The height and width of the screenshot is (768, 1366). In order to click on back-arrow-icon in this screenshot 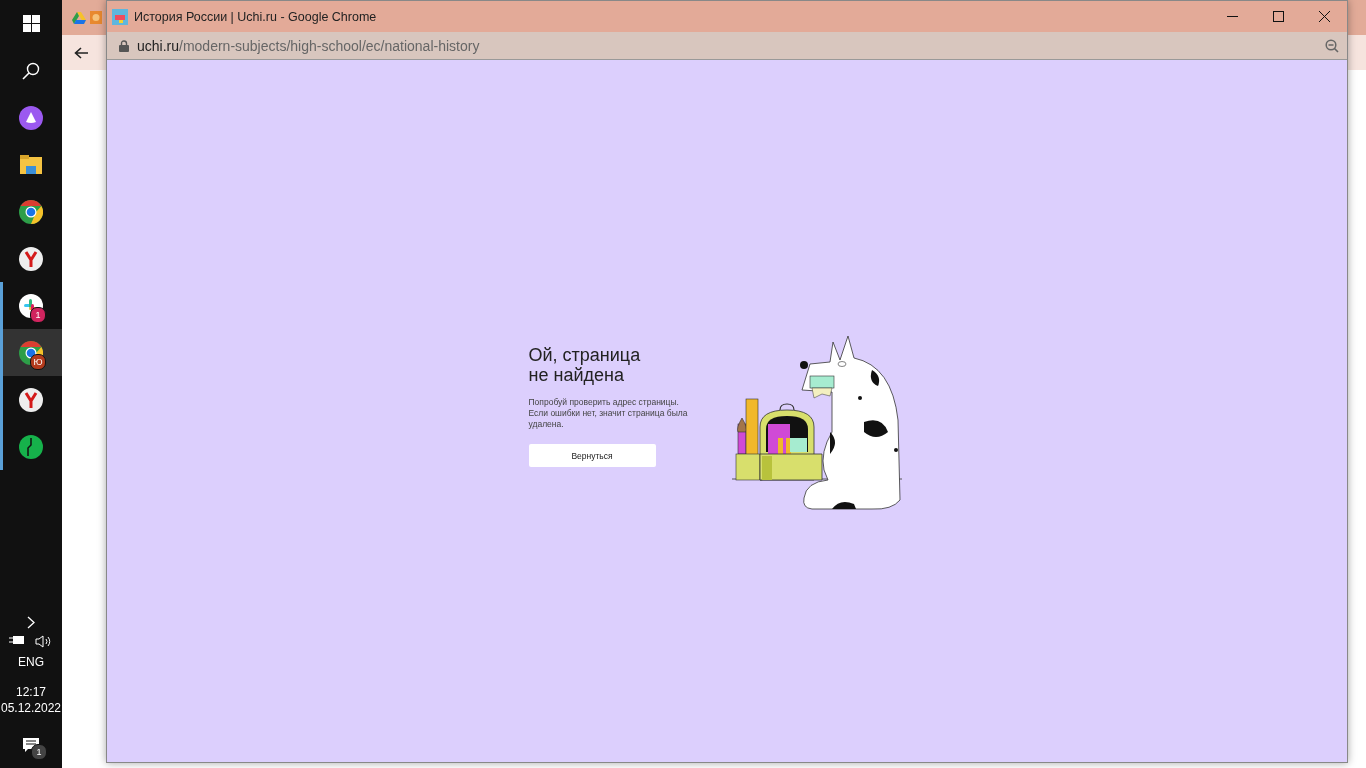, I will do `click(81, 52)`.